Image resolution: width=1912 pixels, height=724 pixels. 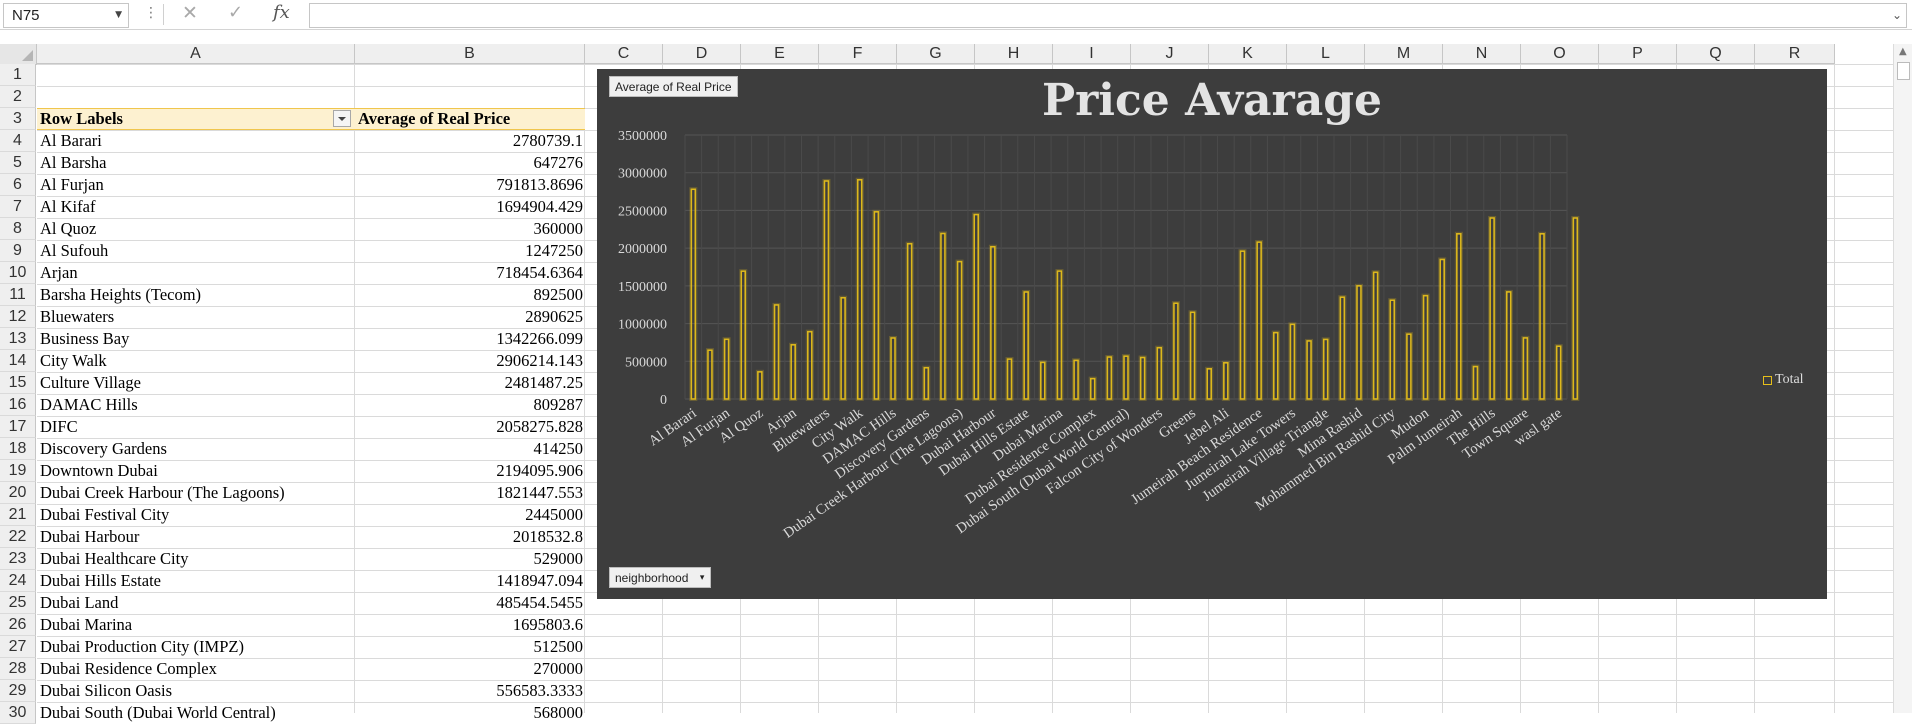 What do you see at coordinates (18, 625) in the screenshot?
I see `row-header-26: 26` at bounding box center [18, 625].